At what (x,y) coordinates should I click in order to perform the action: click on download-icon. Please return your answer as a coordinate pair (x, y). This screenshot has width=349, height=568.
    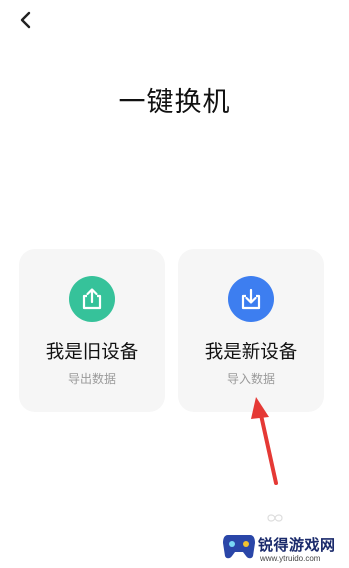
    Looking at the image, I should click on (251, 299).